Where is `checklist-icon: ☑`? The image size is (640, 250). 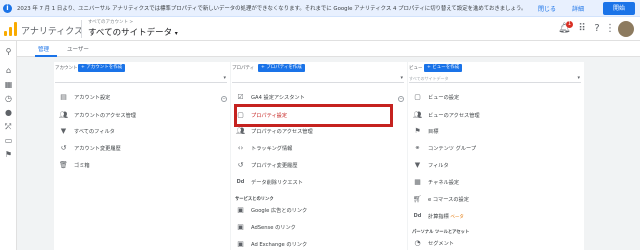 checklist-icon: ☑ is located at coordinates (240, 97).